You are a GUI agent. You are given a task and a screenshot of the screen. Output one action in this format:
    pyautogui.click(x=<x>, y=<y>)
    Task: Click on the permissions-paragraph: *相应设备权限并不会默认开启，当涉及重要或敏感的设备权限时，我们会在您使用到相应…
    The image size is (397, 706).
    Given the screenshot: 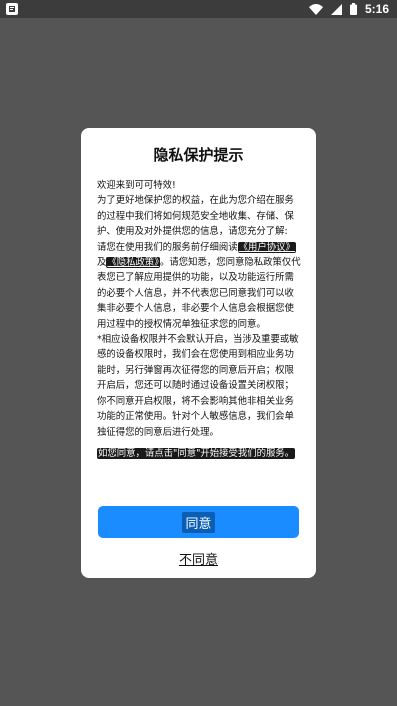 What is the action you would take?
    pyautogui.click(x=198, y=386)
    